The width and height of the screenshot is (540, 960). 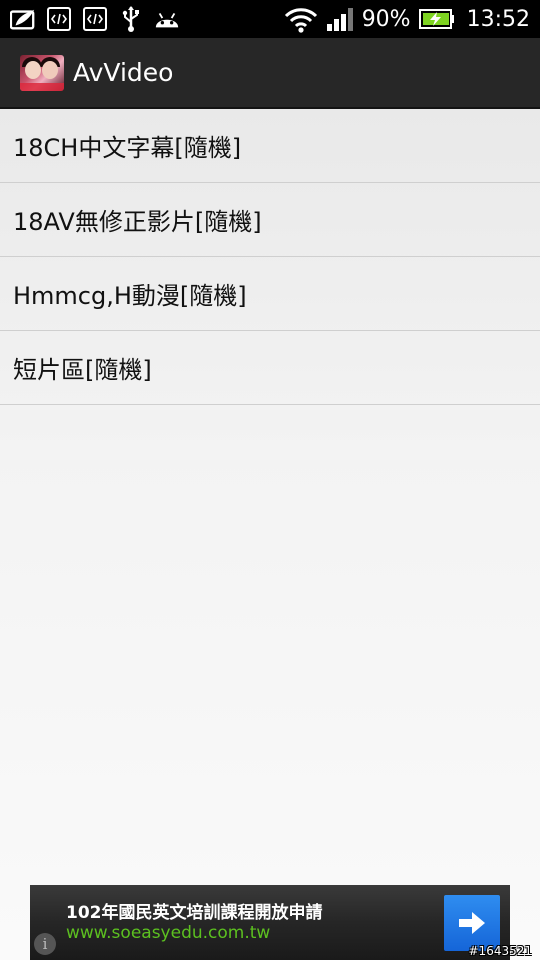 What do you see at coordinates (270, 146) in the screenshot?
I see `list-item: 18CH中文字幕[隨機]` at bounding box center [270, 146].